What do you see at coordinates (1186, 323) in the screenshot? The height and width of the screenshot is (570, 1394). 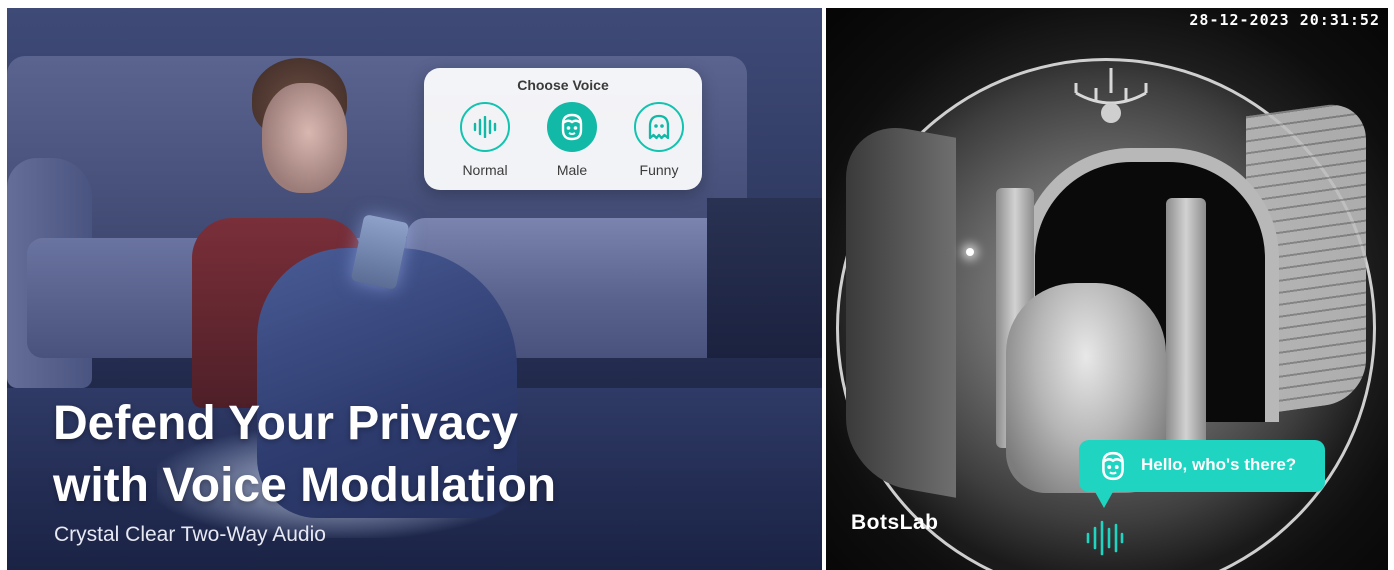 I see `porch-pillar-right` at bounding box center [1186, 323].